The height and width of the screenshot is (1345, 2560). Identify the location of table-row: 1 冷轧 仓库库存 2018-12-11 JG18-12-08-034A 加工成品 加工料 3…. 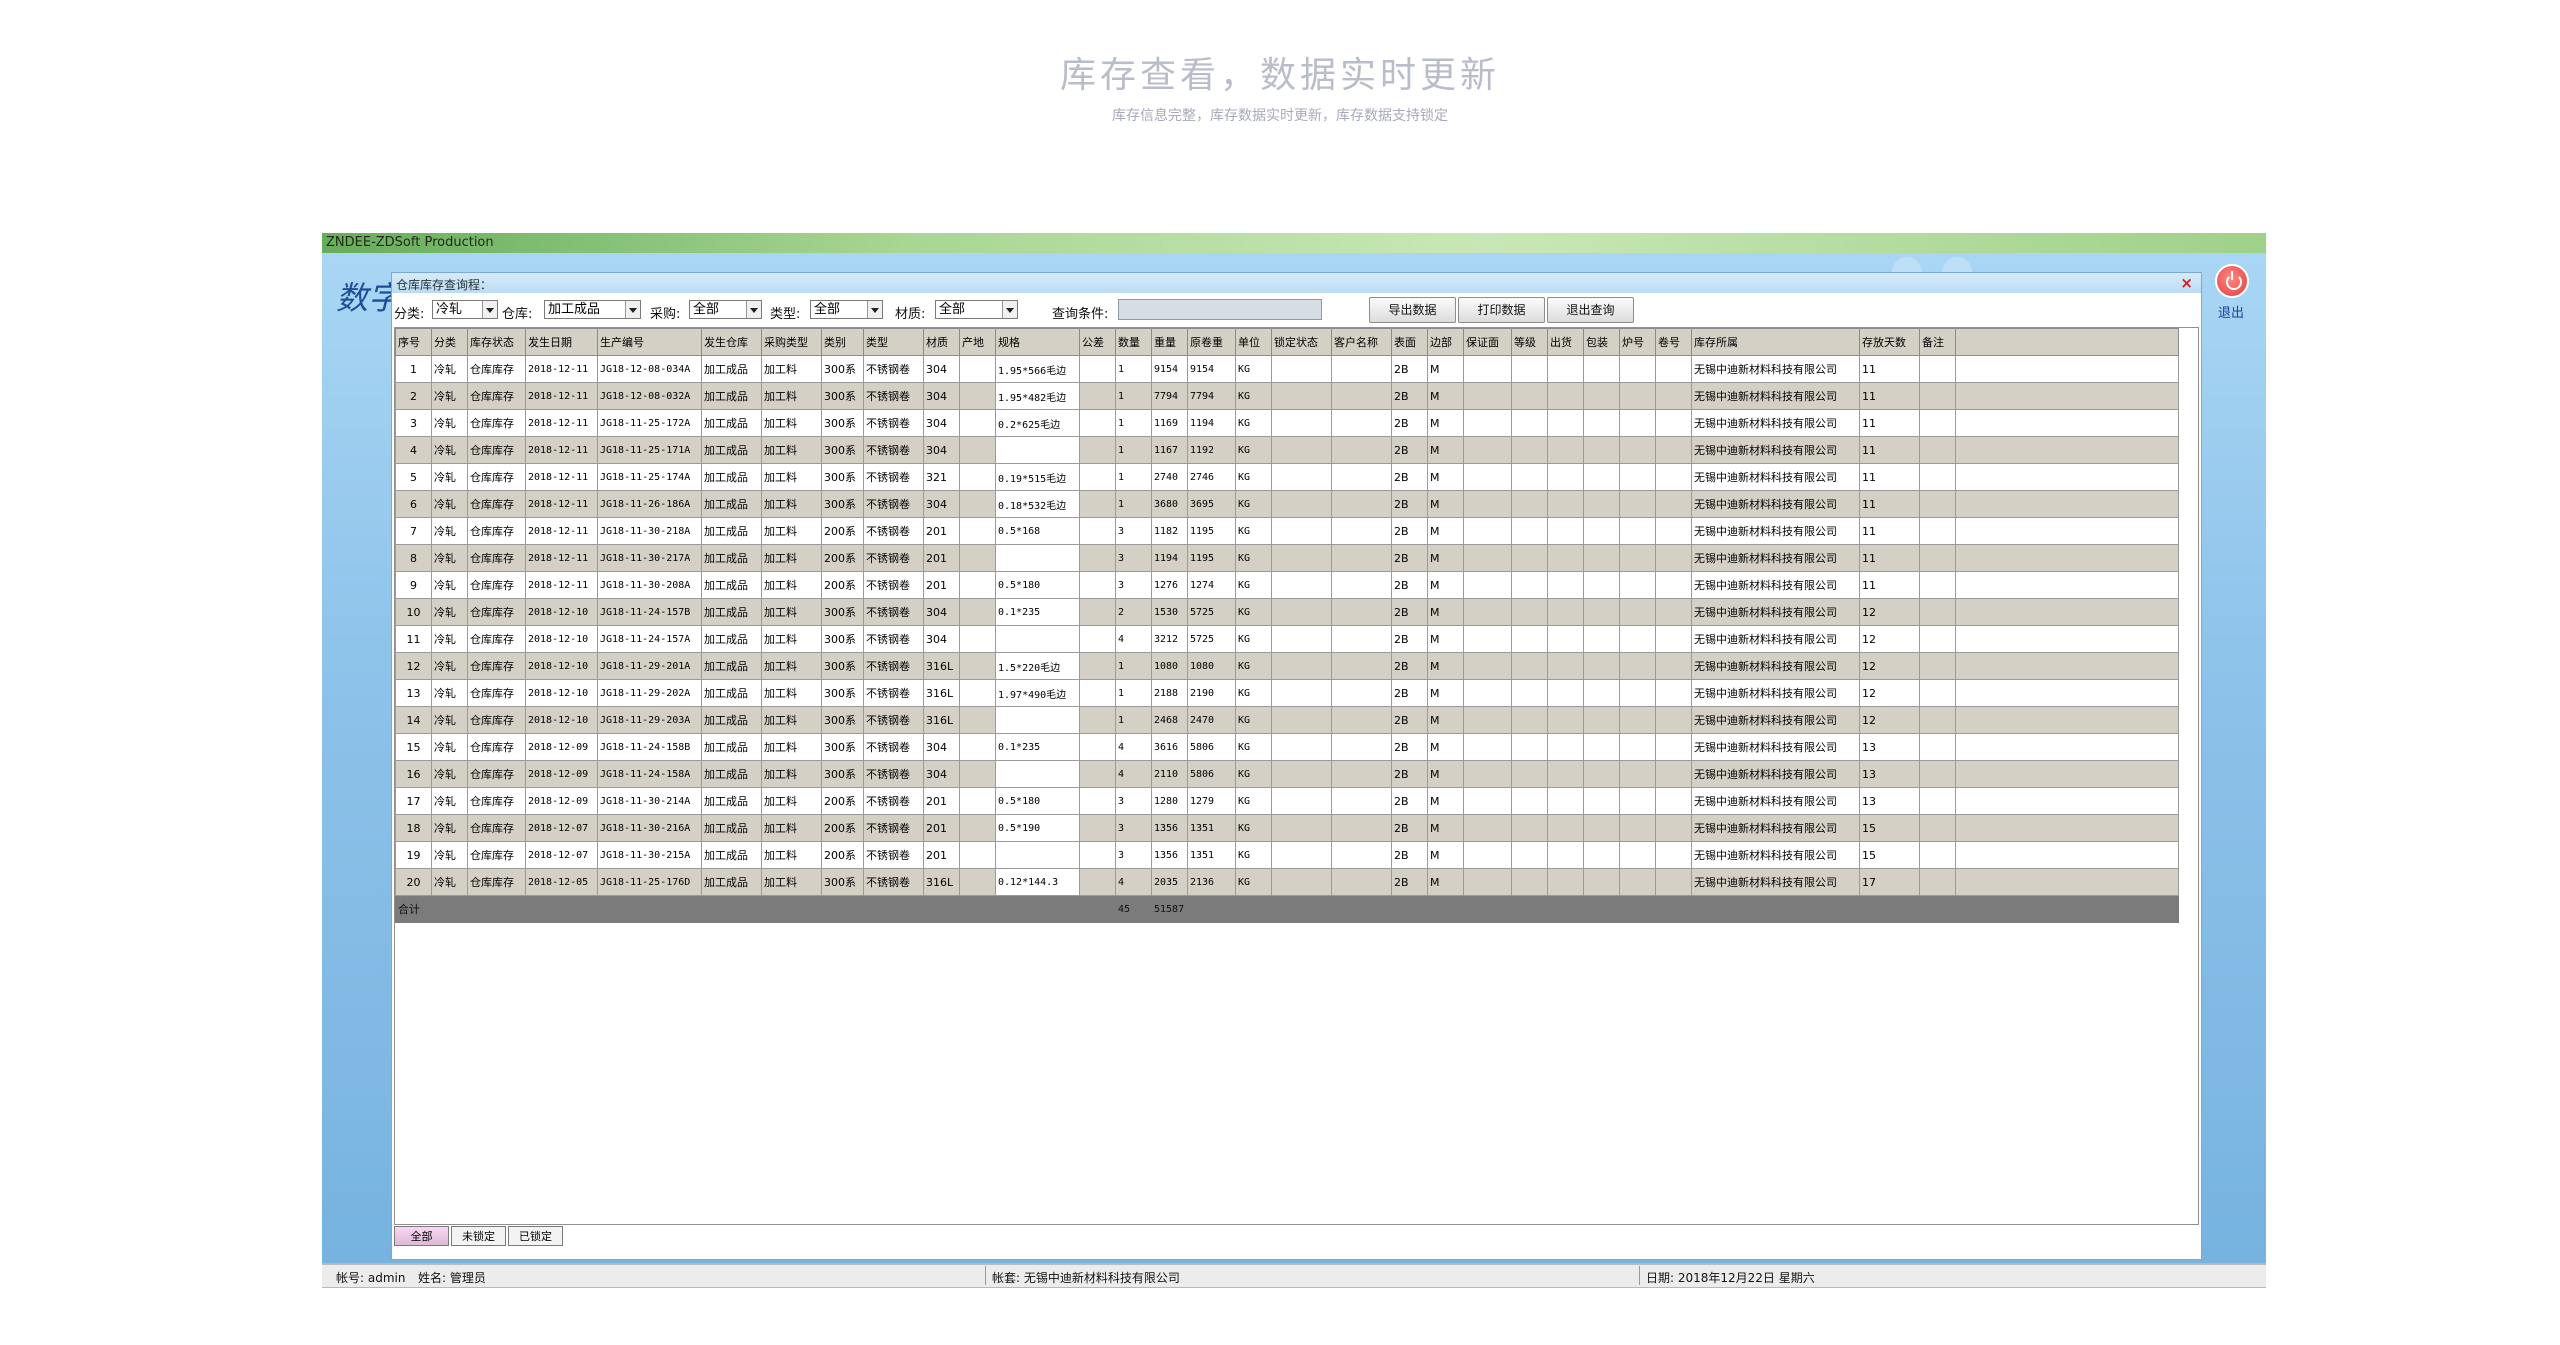
(1287, 369).